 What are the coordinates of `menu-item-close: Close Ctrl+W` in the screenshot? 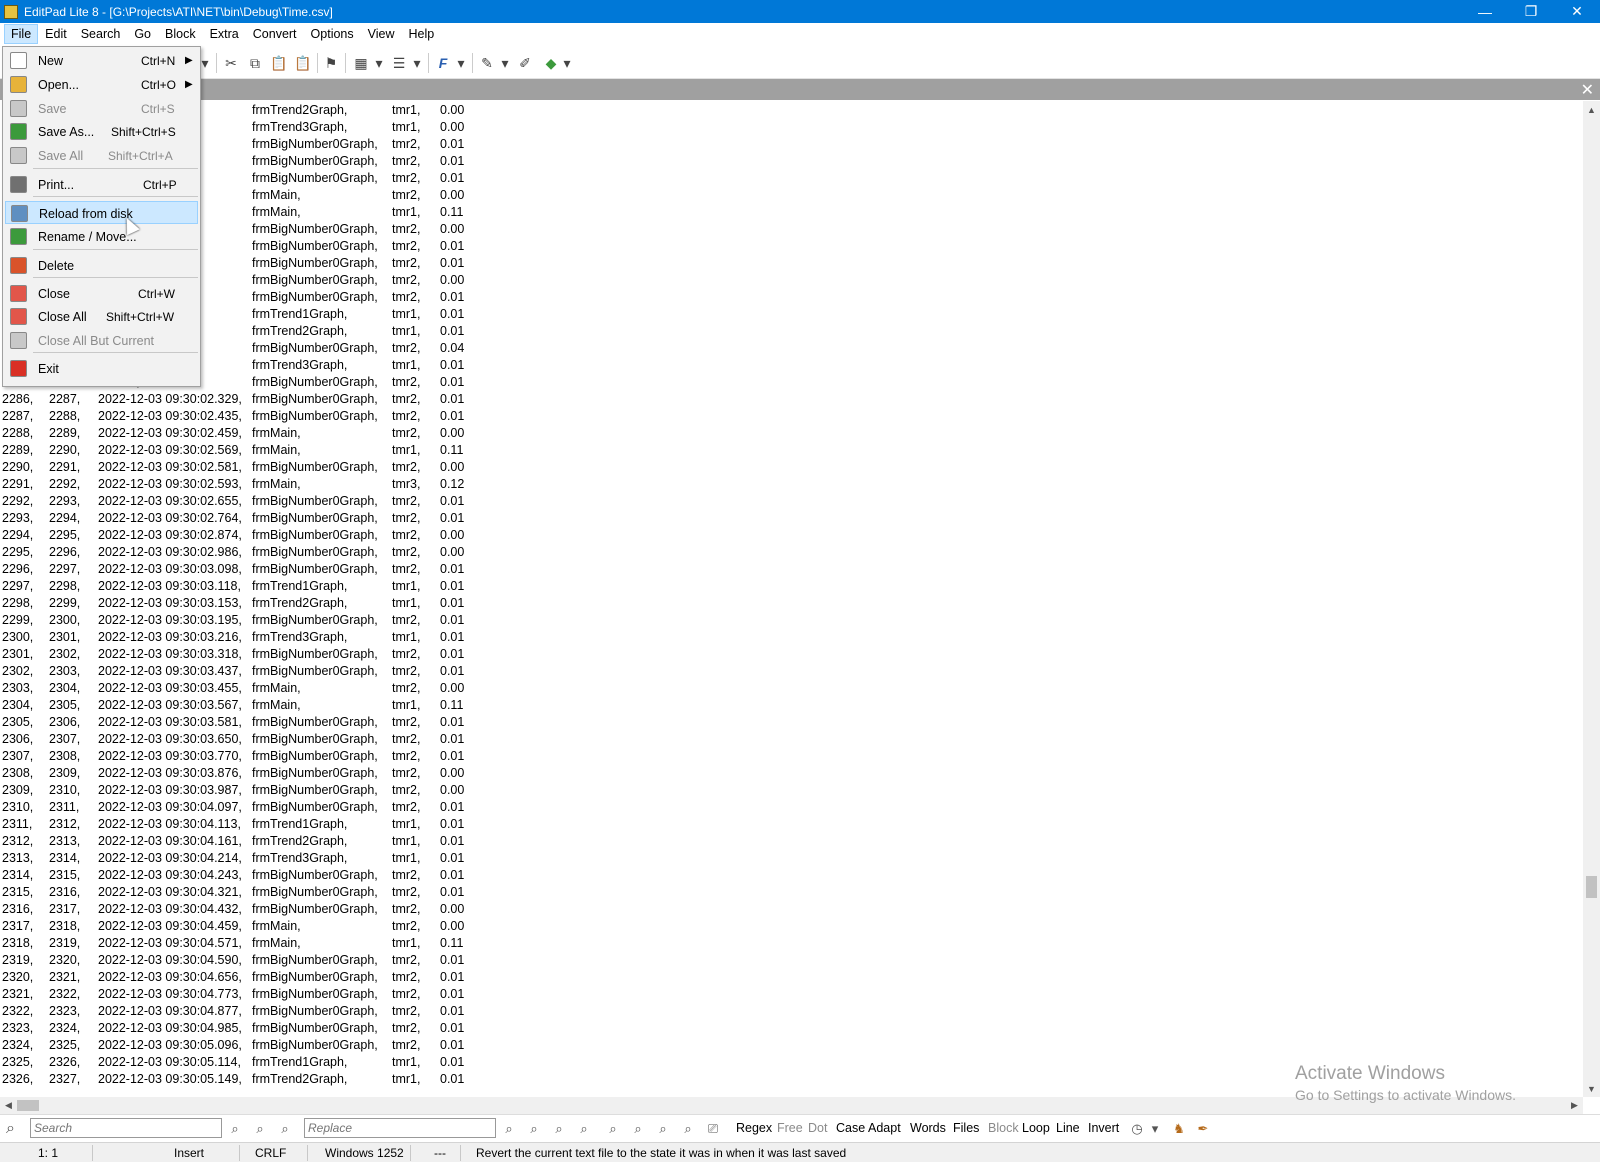 It's located at (101, 293).